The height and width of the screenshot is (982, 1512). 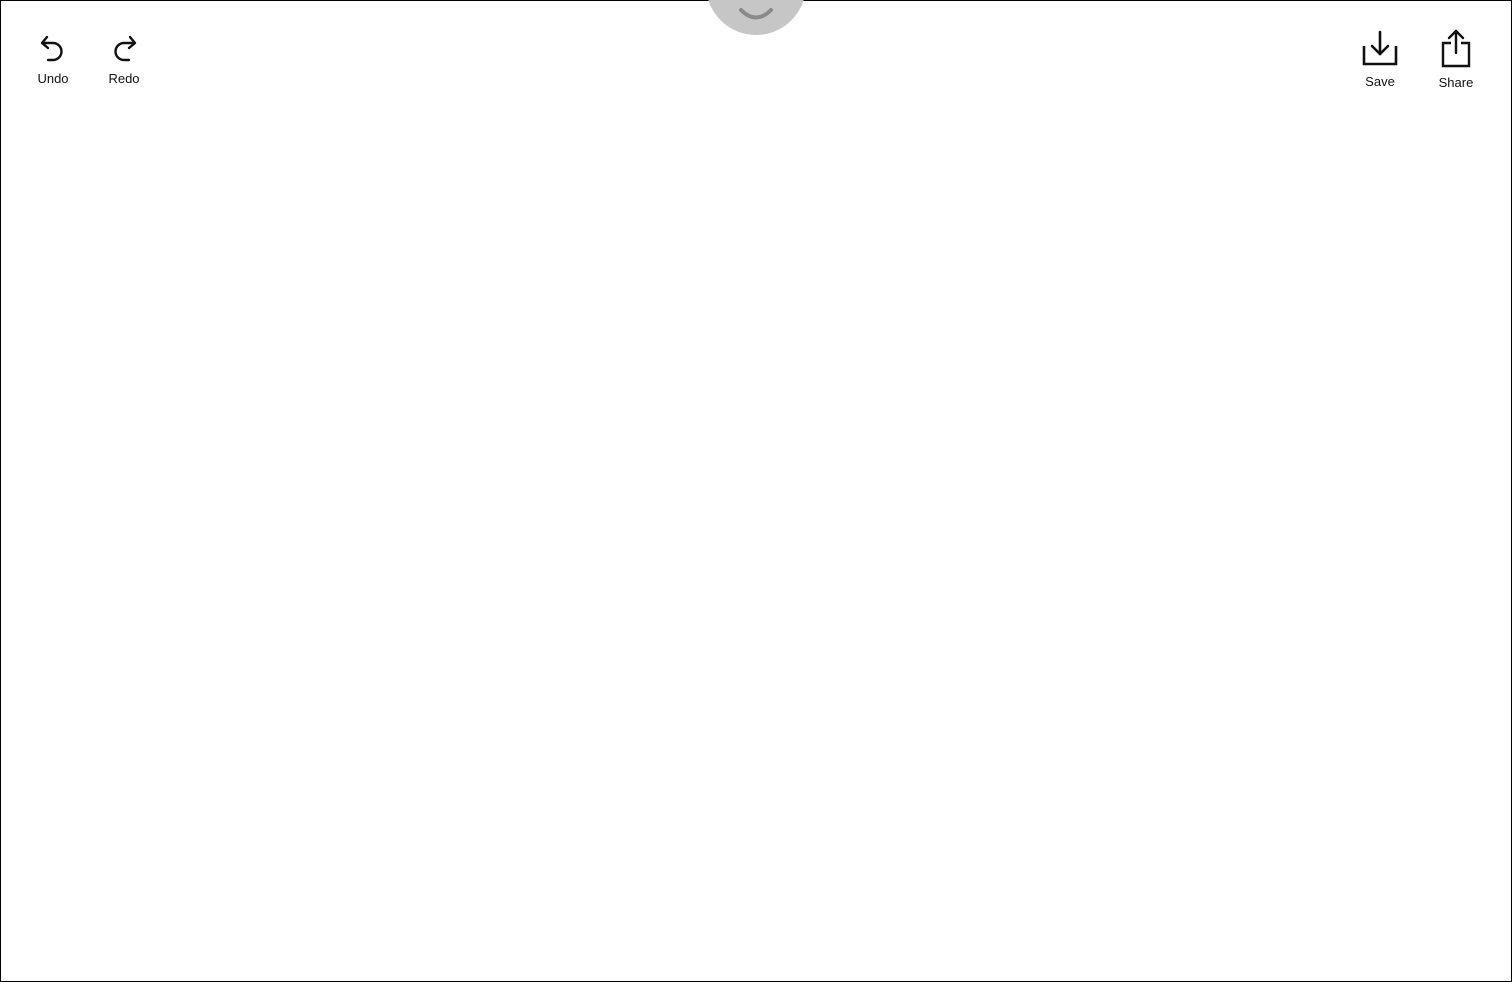 I want to click on undo-icon, so click(x=51, y=48).